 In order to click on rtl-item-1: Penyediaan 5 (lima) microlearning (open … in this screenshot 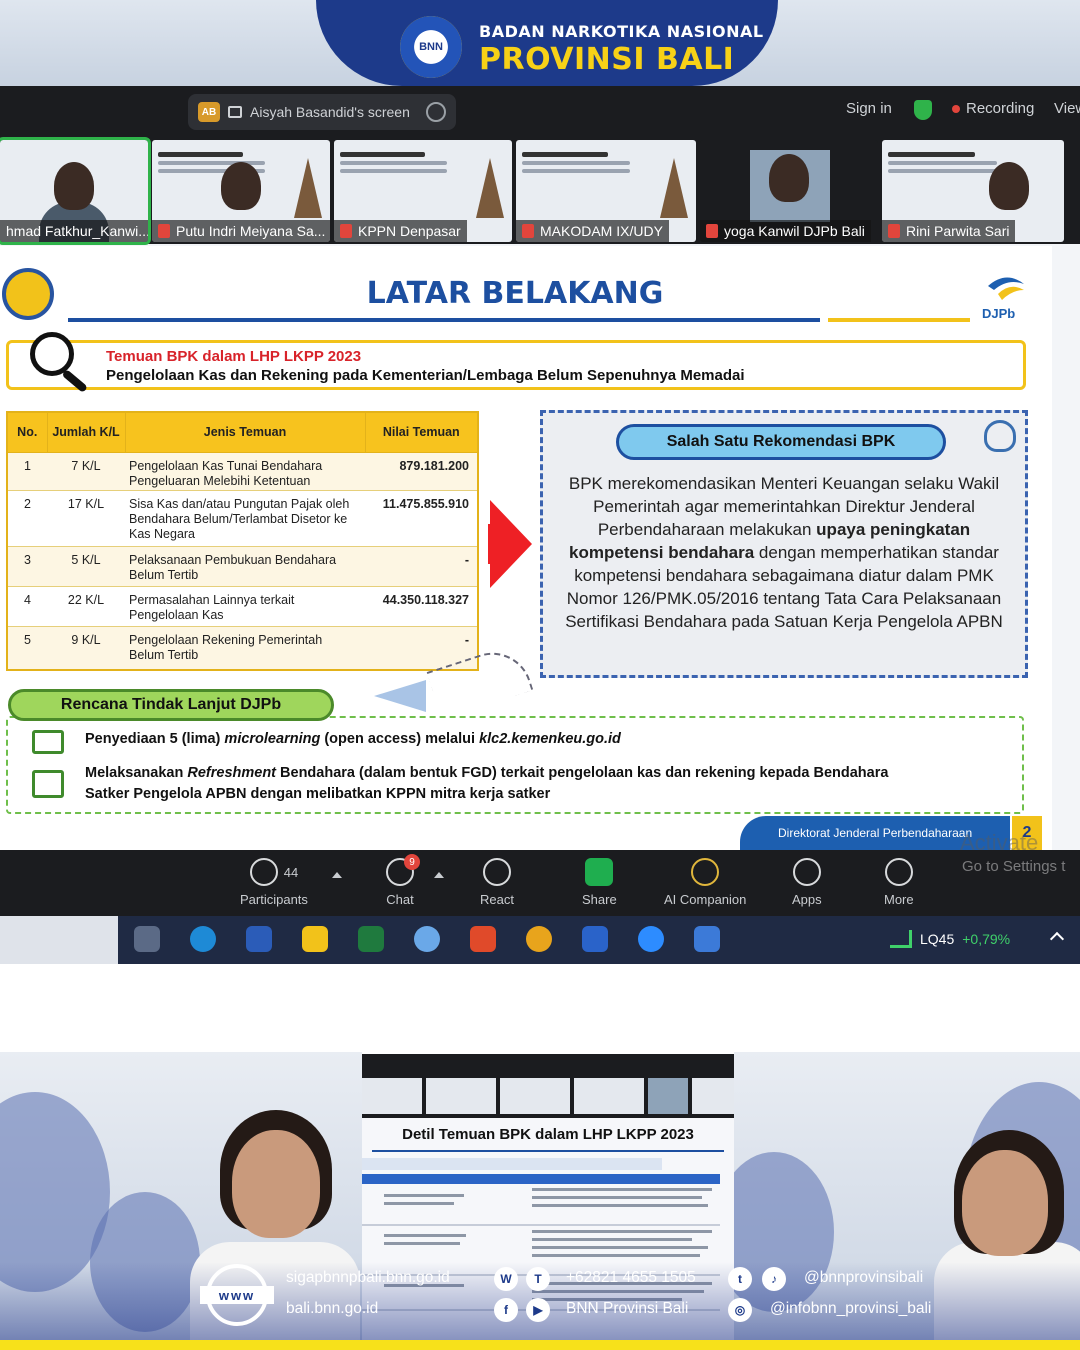, I will do `click(353, 739)`.